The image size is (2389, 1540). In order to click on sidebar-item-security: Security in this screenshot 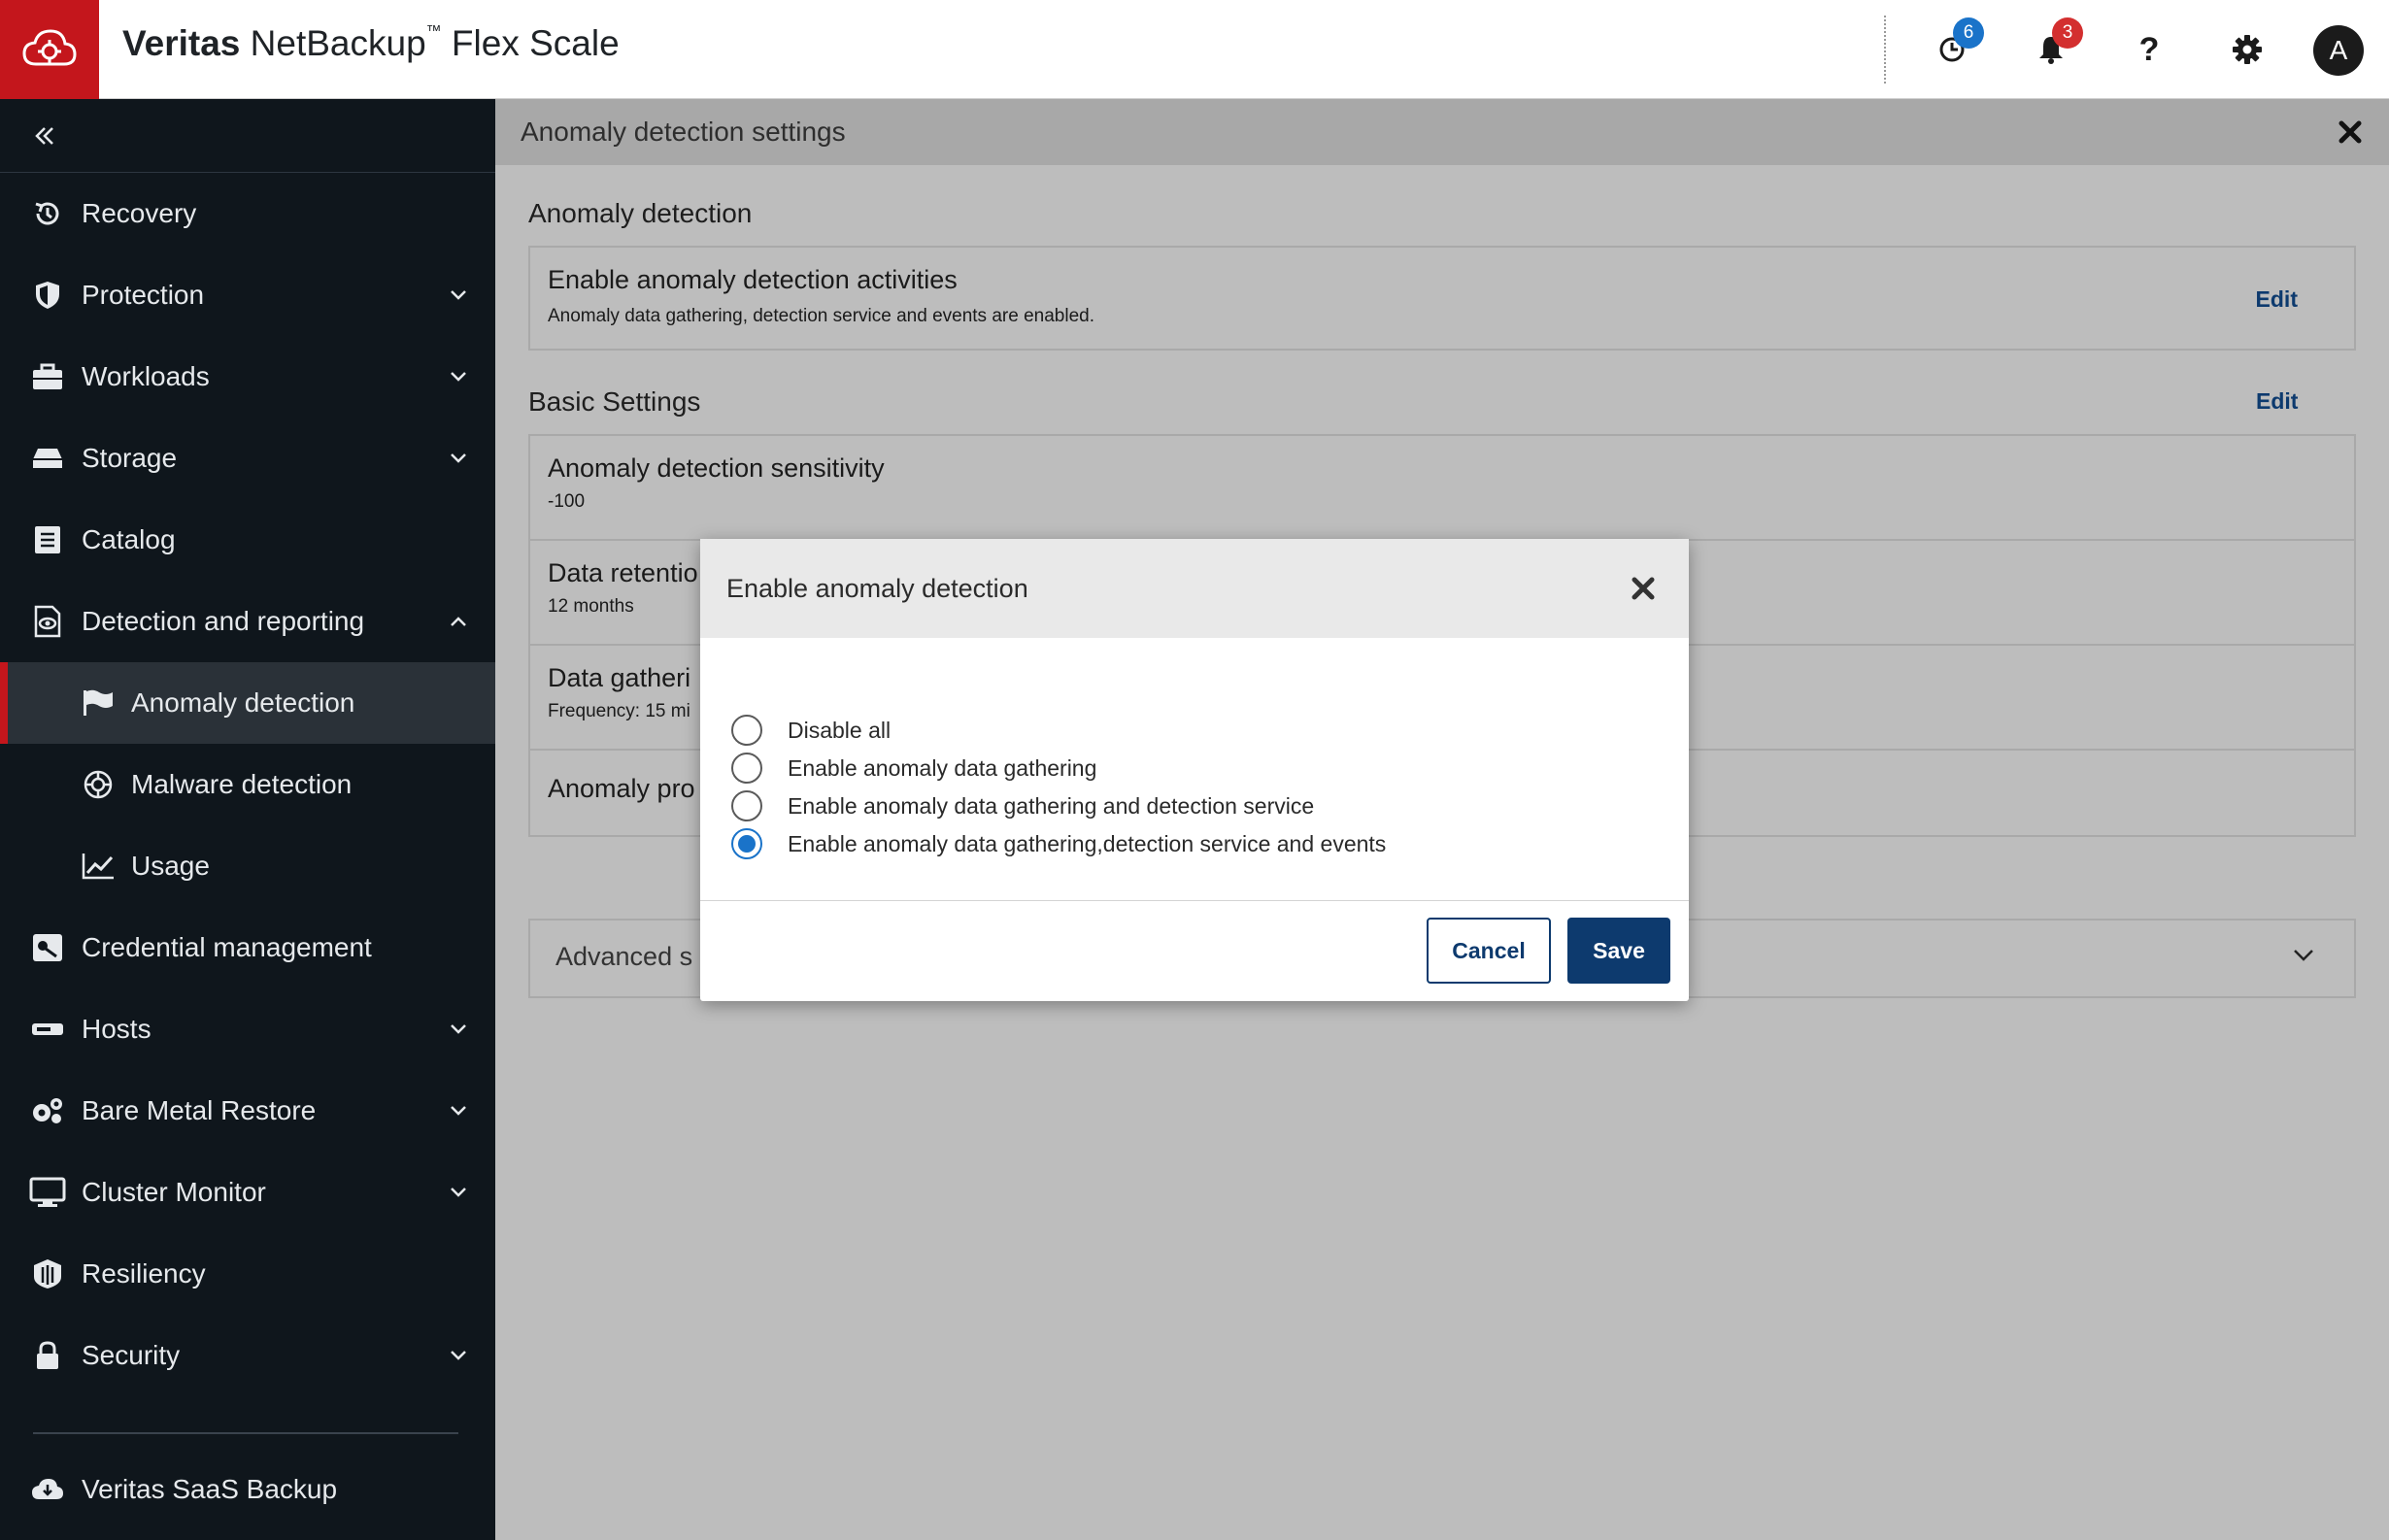, I will do `click(247, 1355)`.